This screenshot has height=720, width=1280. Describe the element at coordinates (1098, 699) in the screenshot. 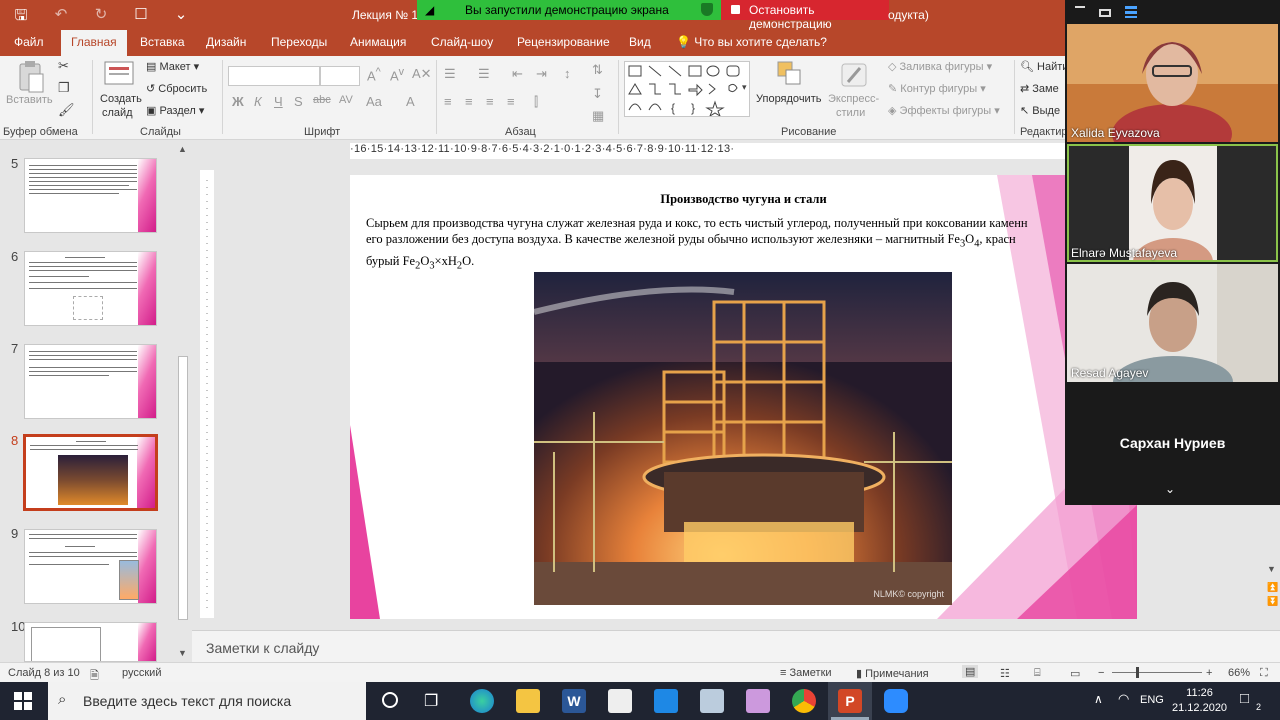

I see `tray-chevron-icon: ∧` at that location.